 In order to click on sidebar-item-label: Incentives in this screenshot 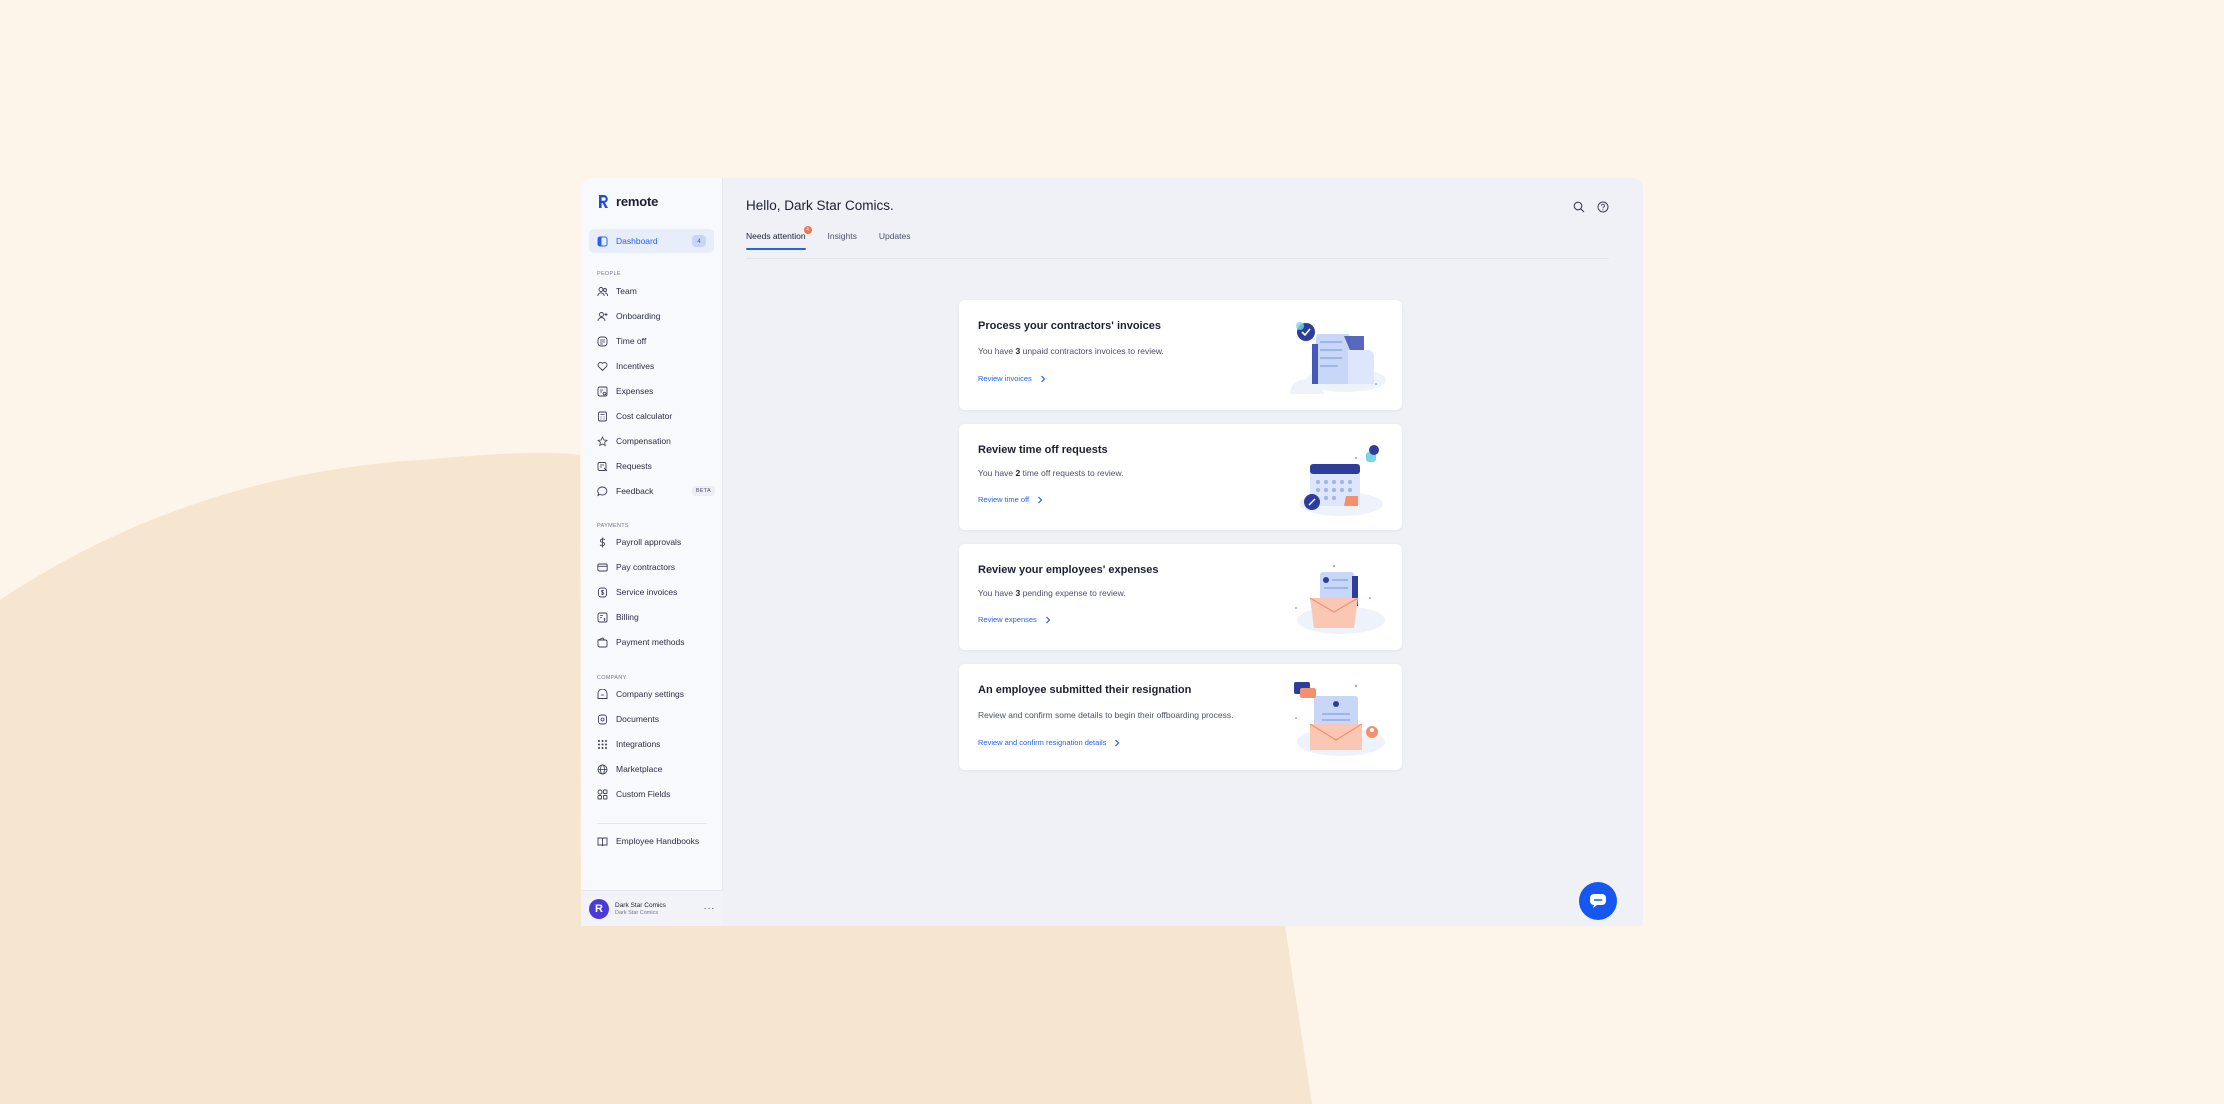, I will do `click(635, 366)`.